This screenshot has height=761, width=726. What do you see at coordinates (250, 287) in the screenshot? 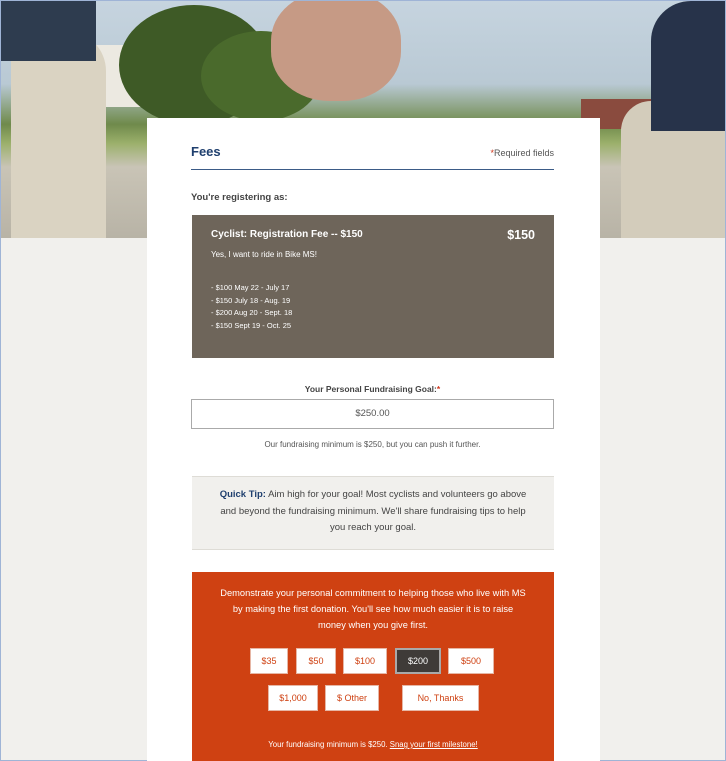
I see `fee-schedule-item: - $100 May 22 - July 17` at bounding box center [250, 287].